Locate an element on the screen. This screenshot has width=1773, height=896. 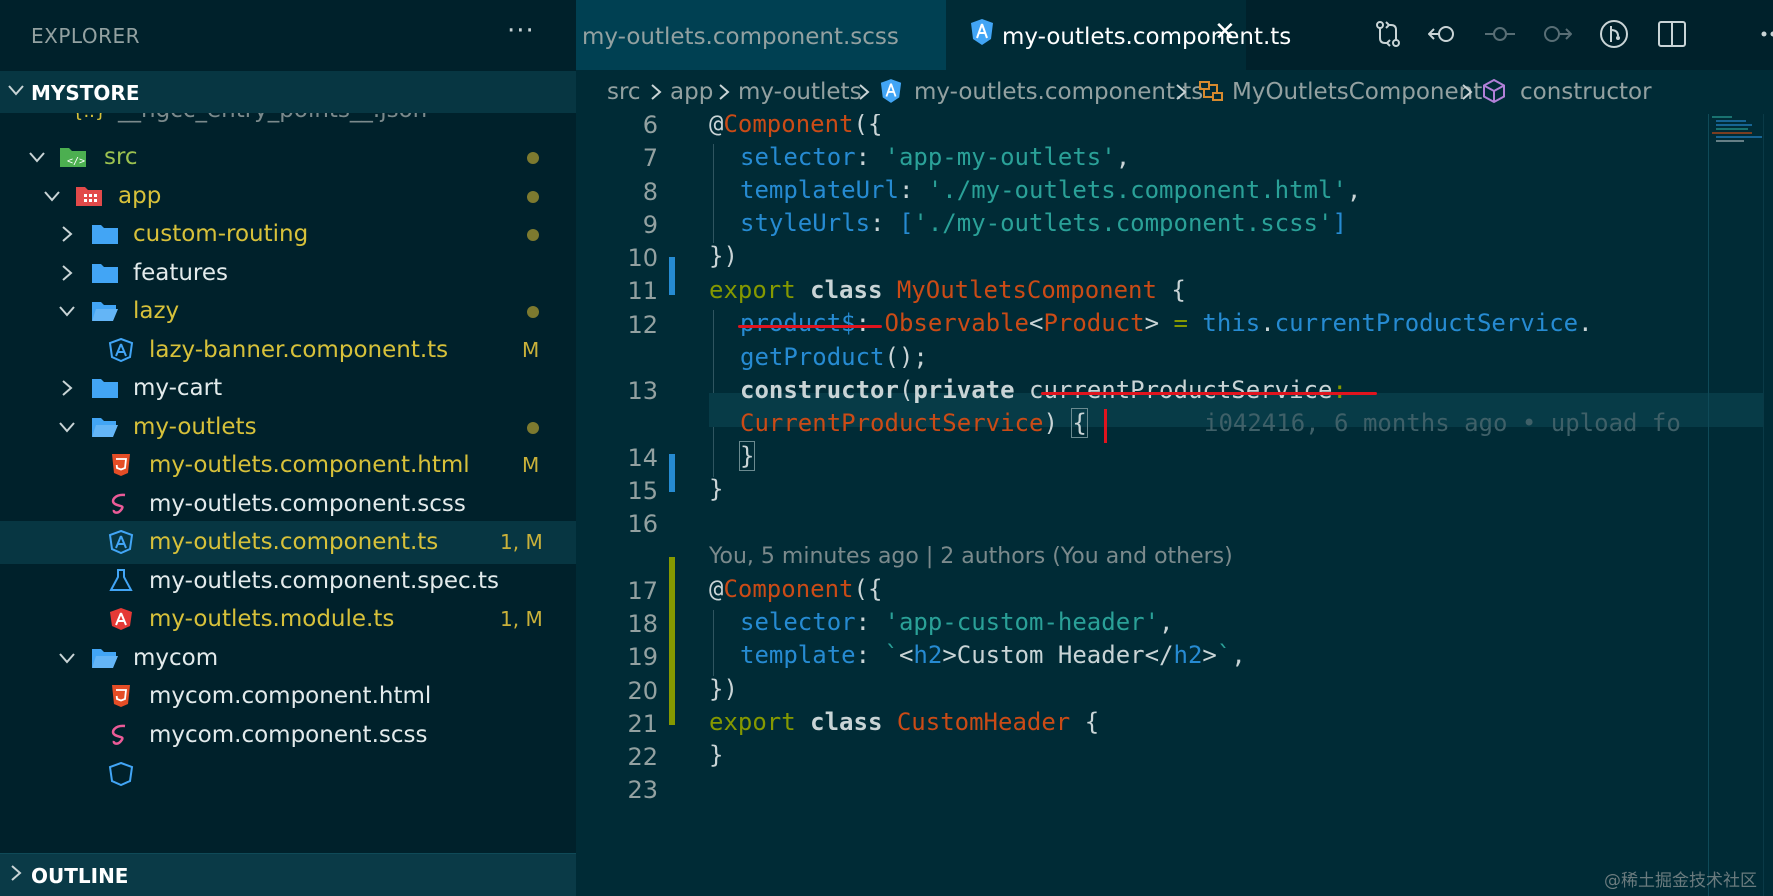
tree-item-partial is located at coordinates (288, 774).